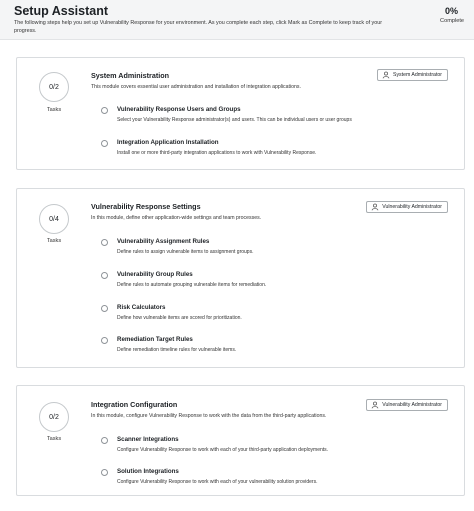  Describe the element at coordinates (54, 219) in the screenshot. I see `module-progress-badge: 0/4` at that location.